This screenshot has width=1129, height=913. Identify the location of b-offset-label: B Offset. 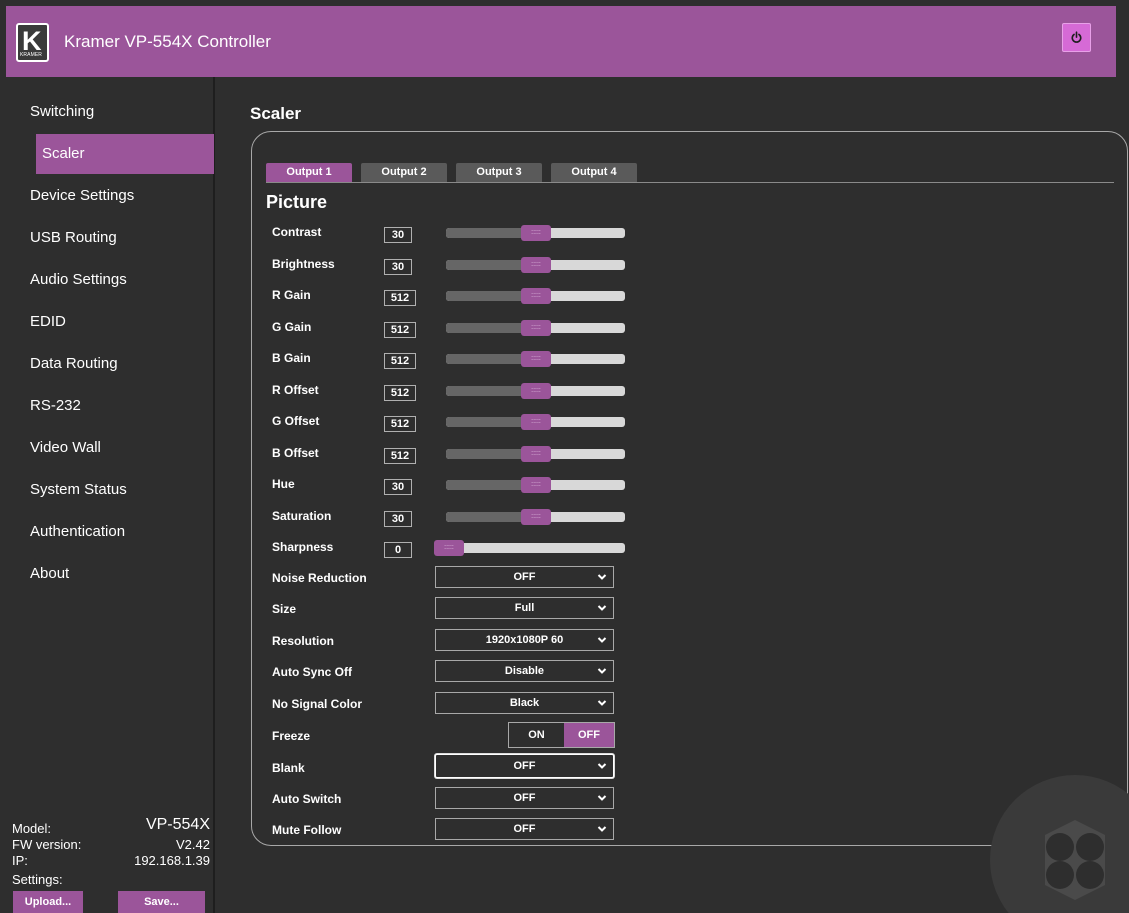
(295, 452).